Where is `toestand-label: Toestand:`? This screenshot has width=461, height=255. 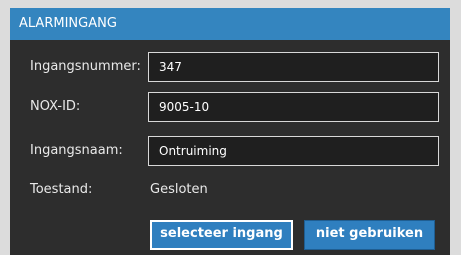
toestand-label: Toestand: is located at coordinates (61, 189).